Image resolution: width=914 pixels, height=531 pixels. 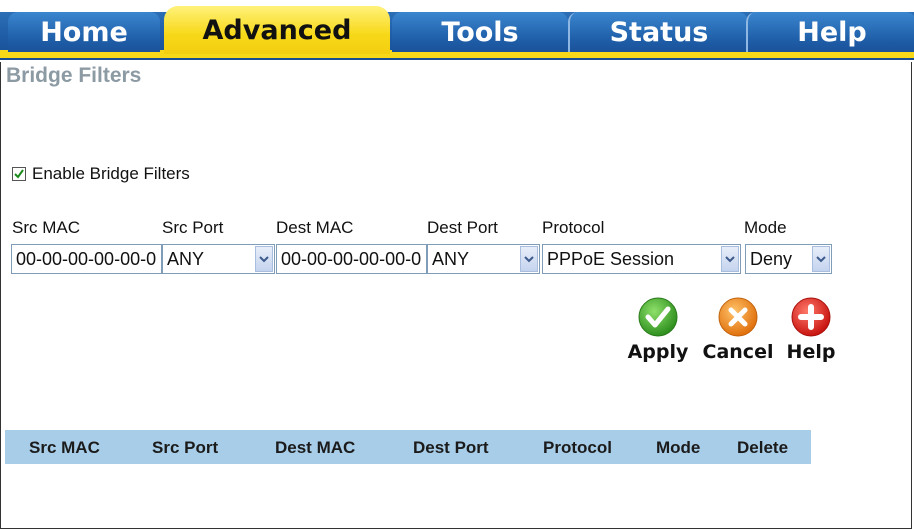 I want to click on label-src-port: Src Port, so click(x=193, y=227).